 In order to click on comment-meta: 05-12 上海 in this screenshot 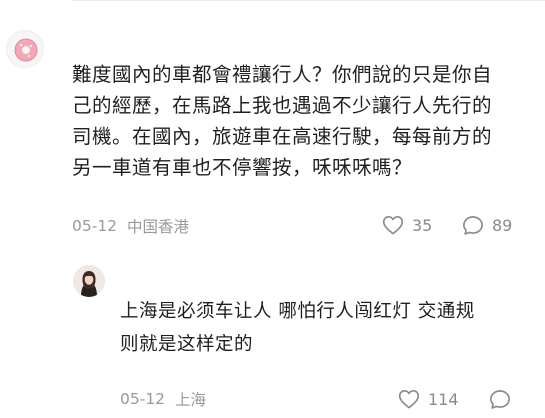, I will do `click(163, 399)`.